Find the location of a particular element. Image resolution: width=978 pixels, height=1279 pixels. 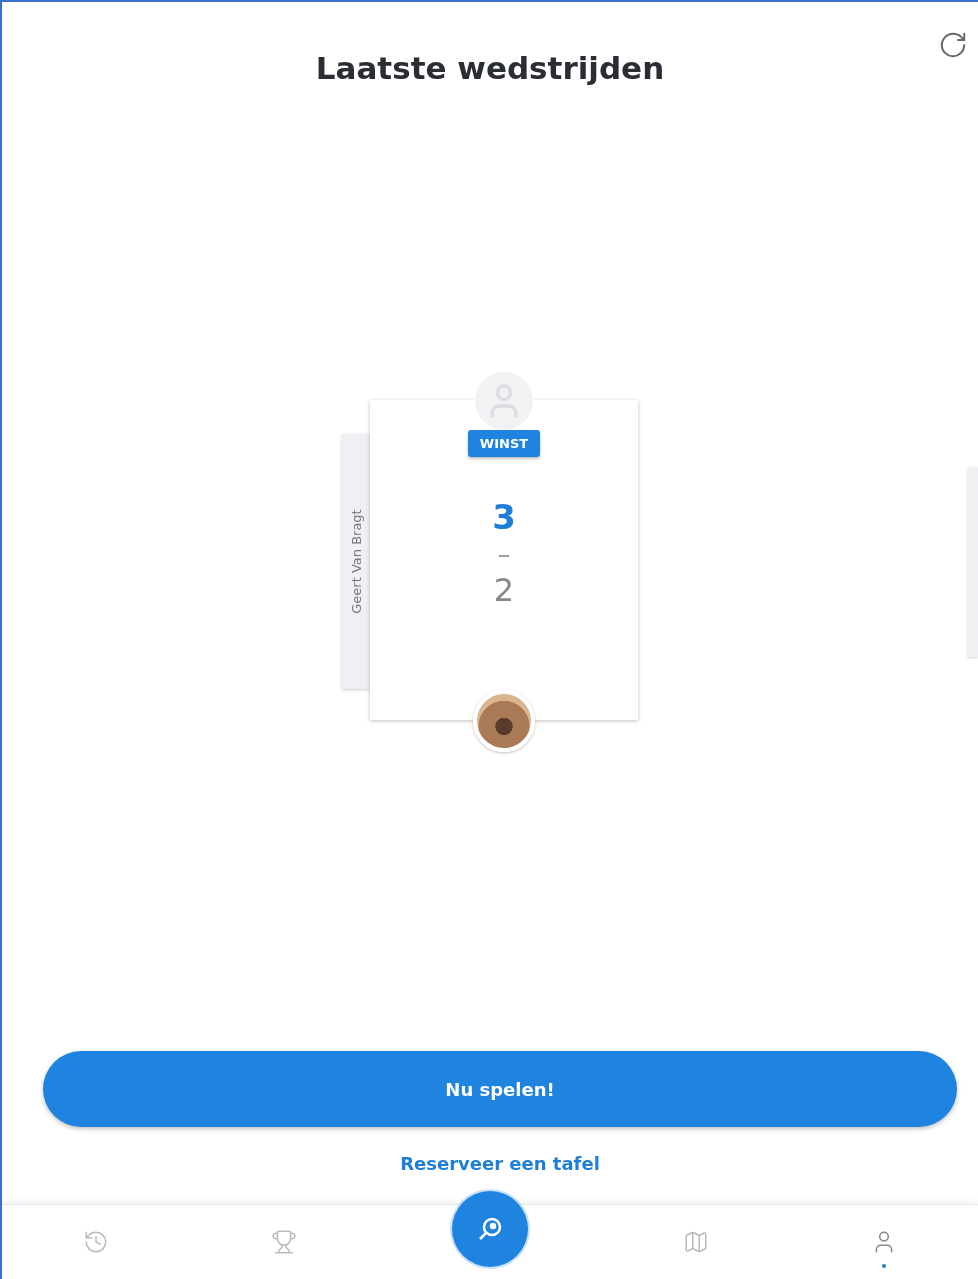

score: 3 is located at coordinates (504, 517).